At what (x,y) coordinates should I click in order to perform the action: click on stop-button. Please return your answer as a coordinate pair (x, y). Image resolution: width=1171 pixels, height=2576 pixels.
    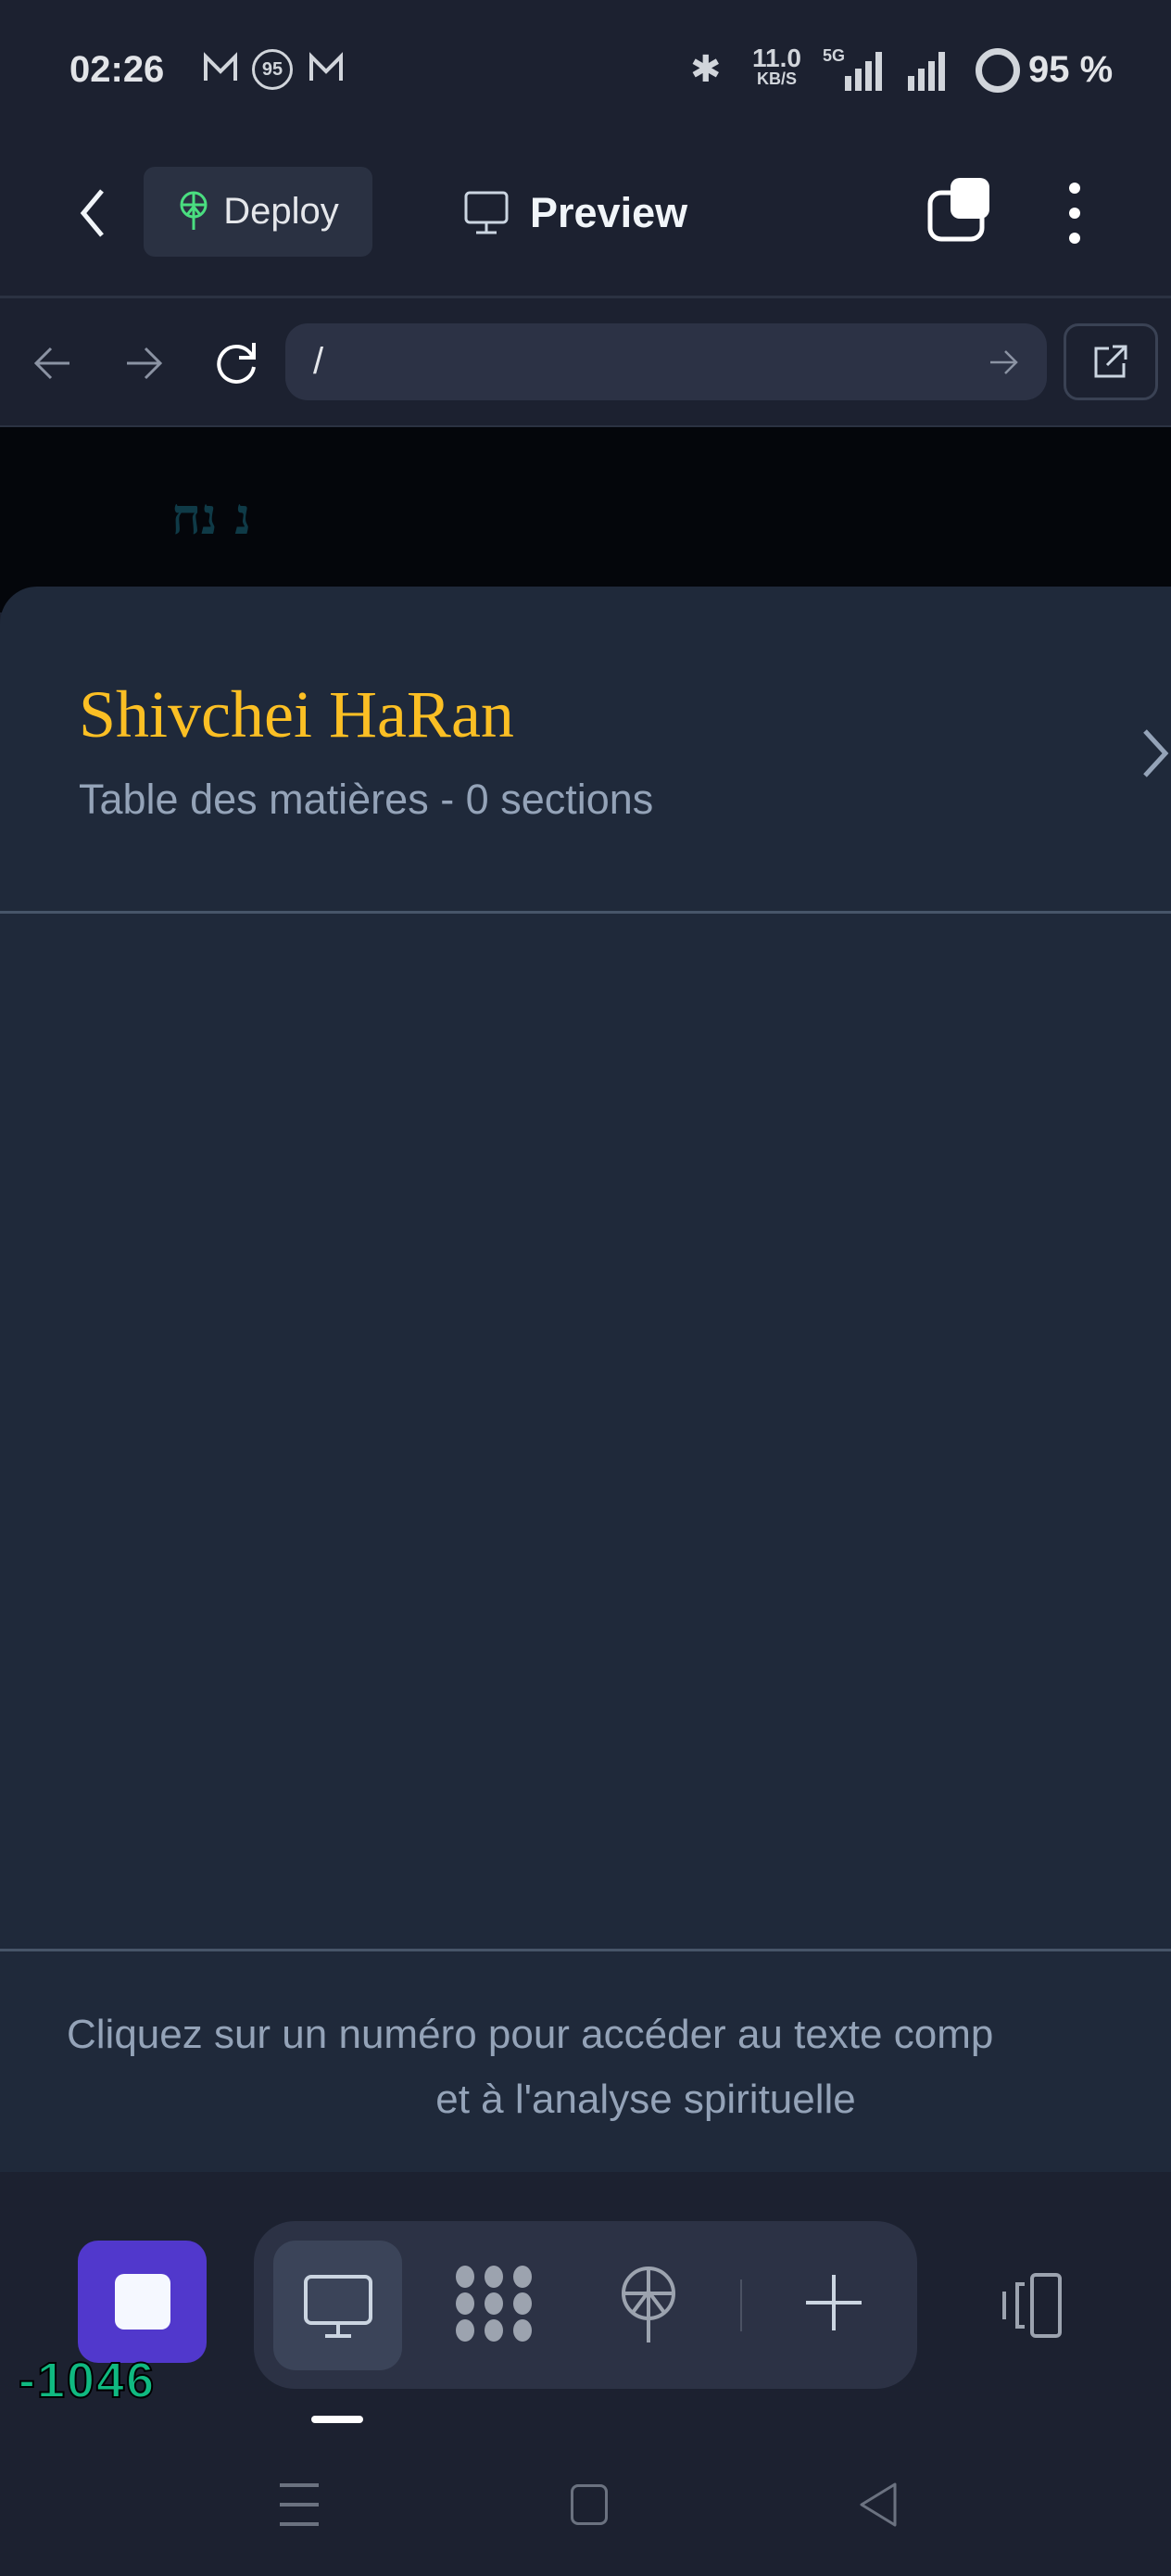
    Looking at the image, I should click on (142, 2302).